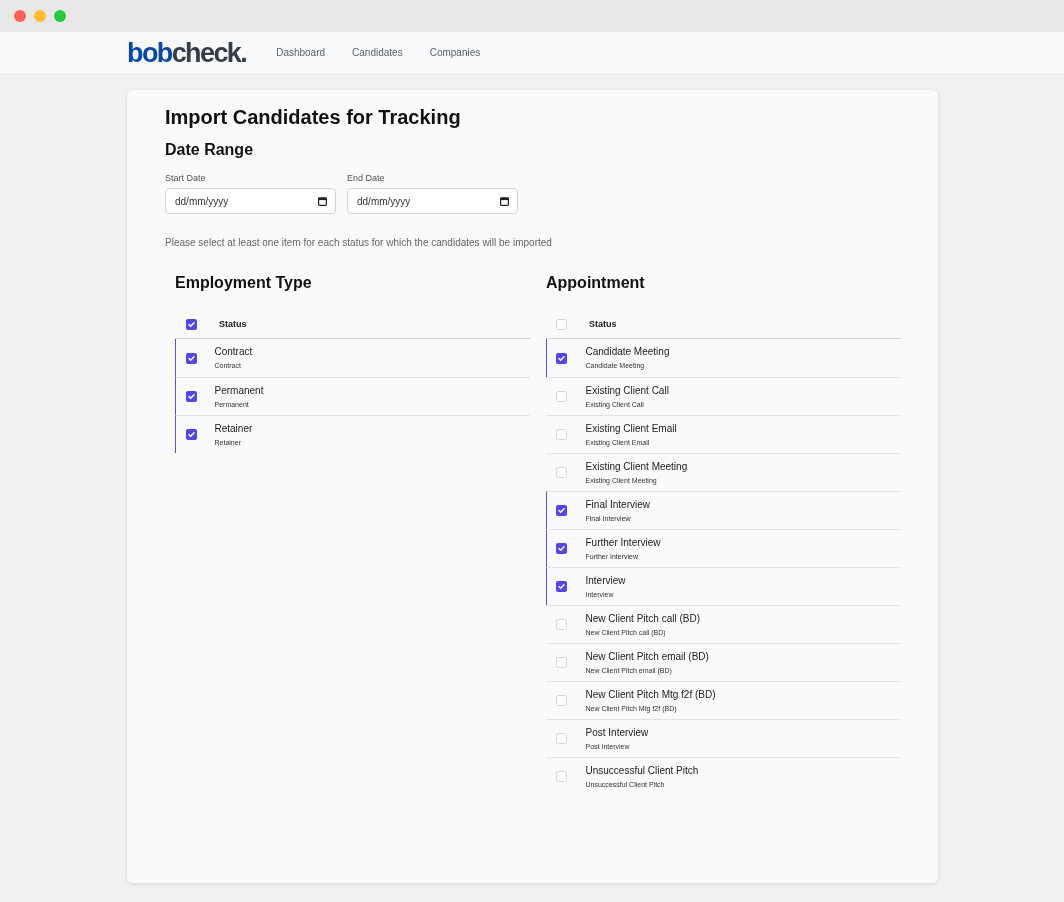  I want to click on status-label: New Client Pitch Mtg f2f (BD), so click(650, 694).